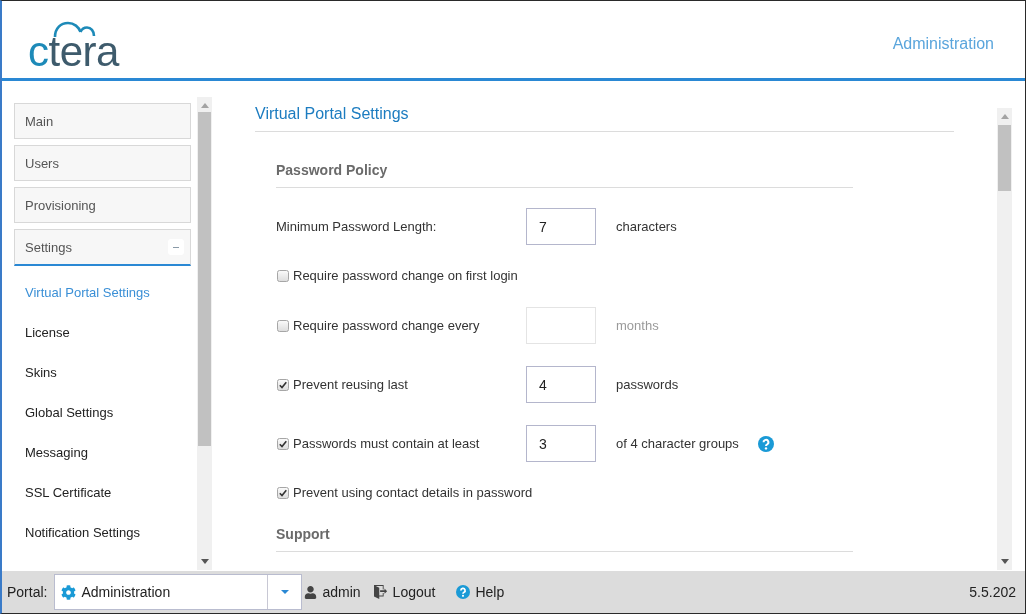  What do you see at coordinates (604, 117) in the screenshot?
I see `page-title: Virtual Portal Settings` at bounding box center [604, 117].